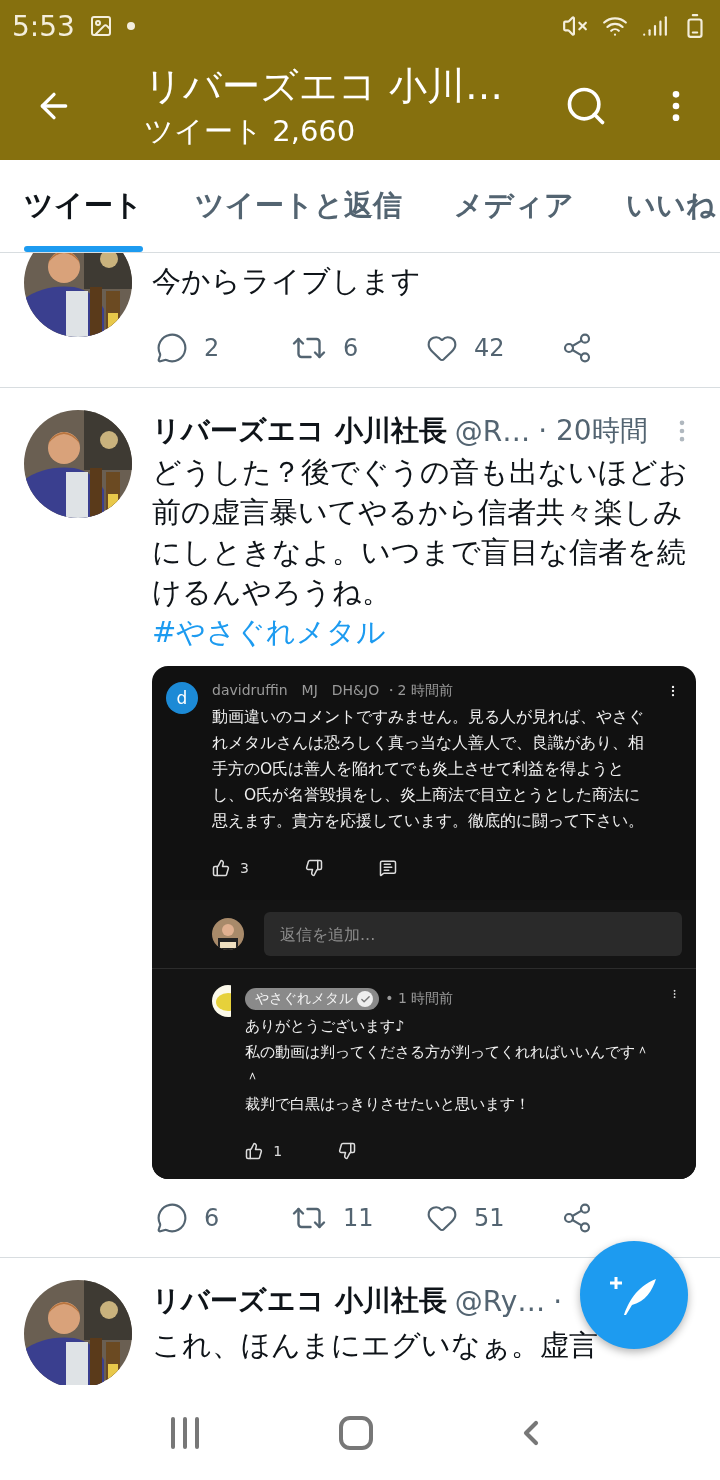 The width and height of the screenshot is (720, 1480). What do you see at coordinates (250, 131) in the screenshot?
I see `tweet-count: ツイート 2,660` at bounding box center [250, 131].